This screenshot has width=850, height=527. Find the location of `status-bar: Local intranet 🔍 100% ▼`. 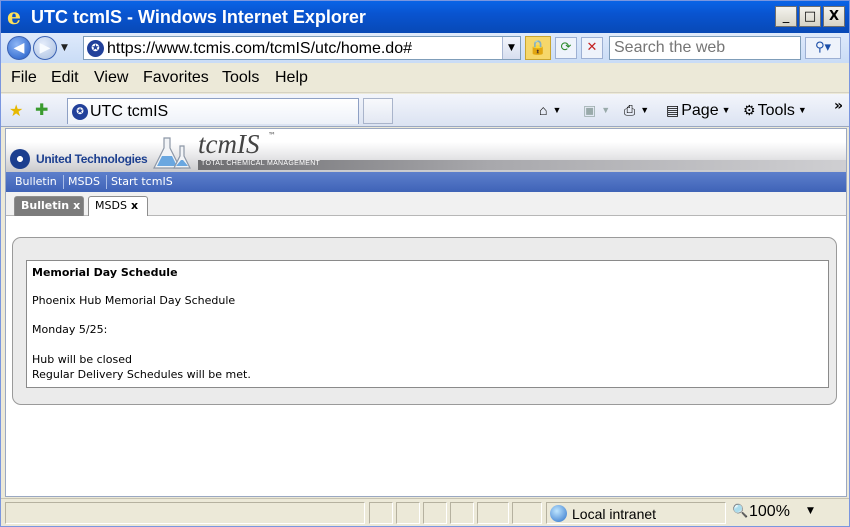

status-bar: Local intranet 🔍 100% ▼ is located at coordinates (425, 512).